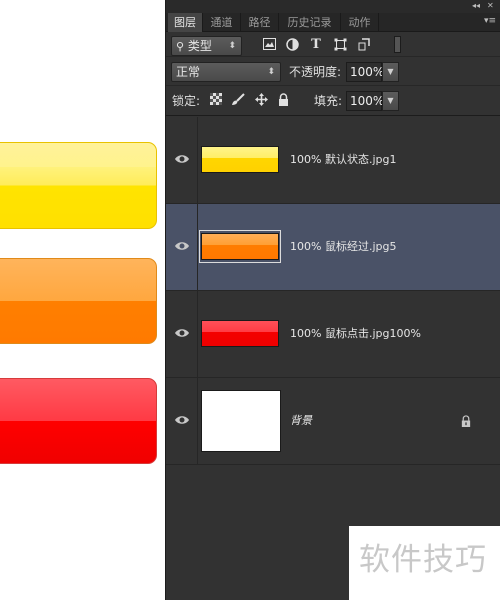  What do you see at coordinates (343, 246) in the screenshot?
I see `layer-name: 100% 鼠标经过.jpg5` at bounding box center [343, 246].